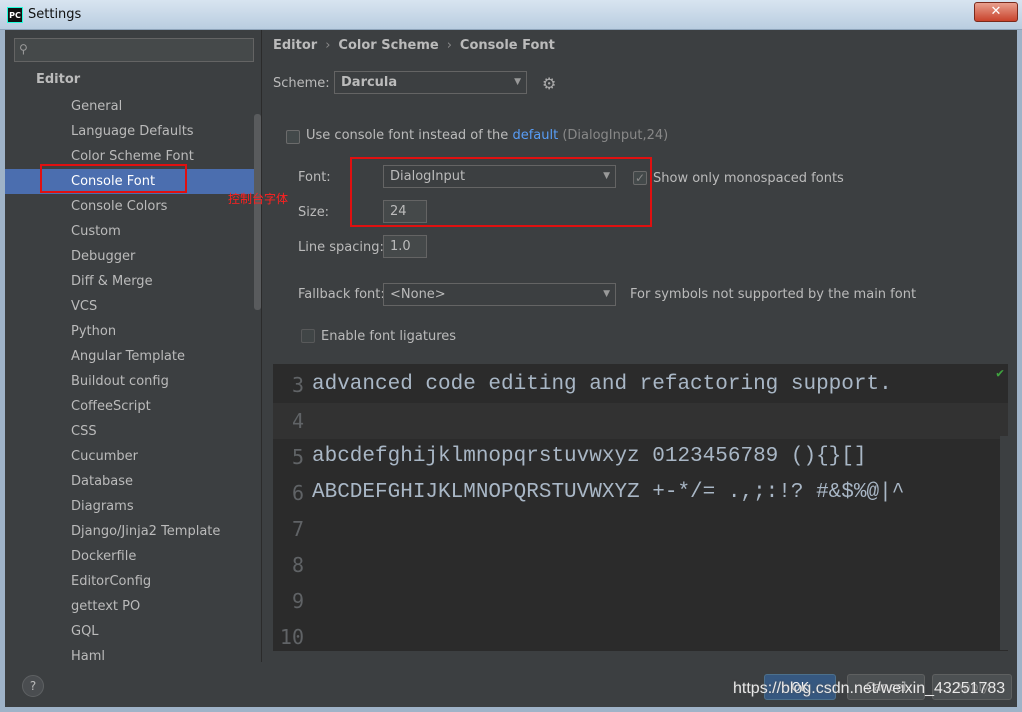  I want to click on breadcrumb: Editor › Color Scheme › Console Font, so click(414, 45).